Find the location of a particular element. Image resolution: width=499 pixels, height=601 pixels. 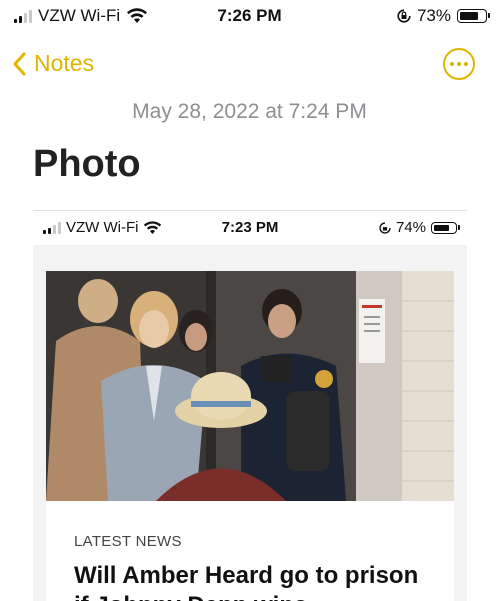

status-right: 73% is located at coordinates (443, 16).